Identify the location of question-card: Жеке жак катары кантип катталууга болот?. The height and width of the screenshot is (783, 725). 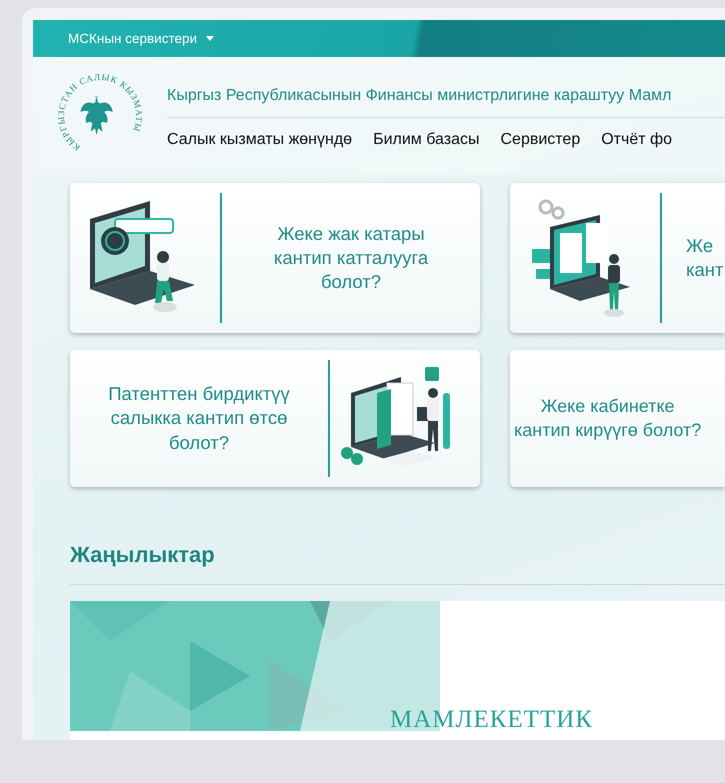
(275, 258).